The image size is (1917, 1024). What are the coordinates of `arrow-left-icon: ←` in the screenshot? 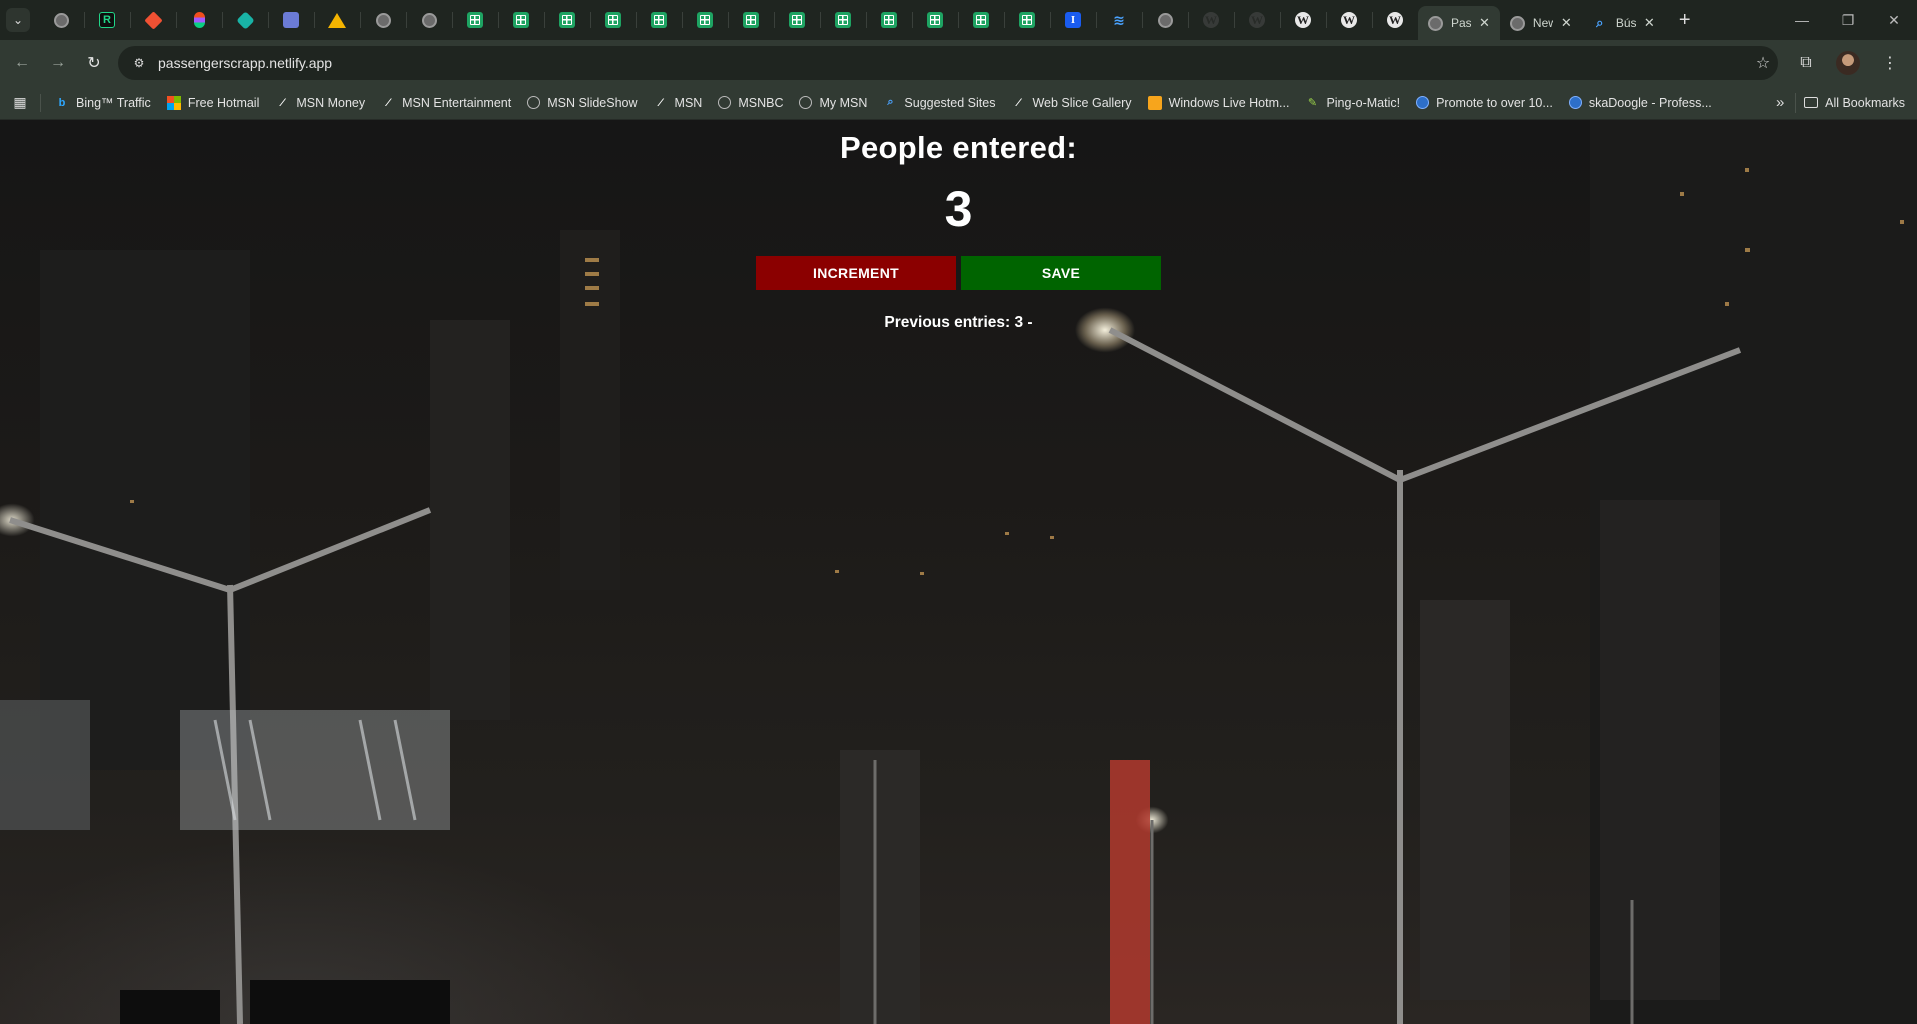 It's located at (22, 62).